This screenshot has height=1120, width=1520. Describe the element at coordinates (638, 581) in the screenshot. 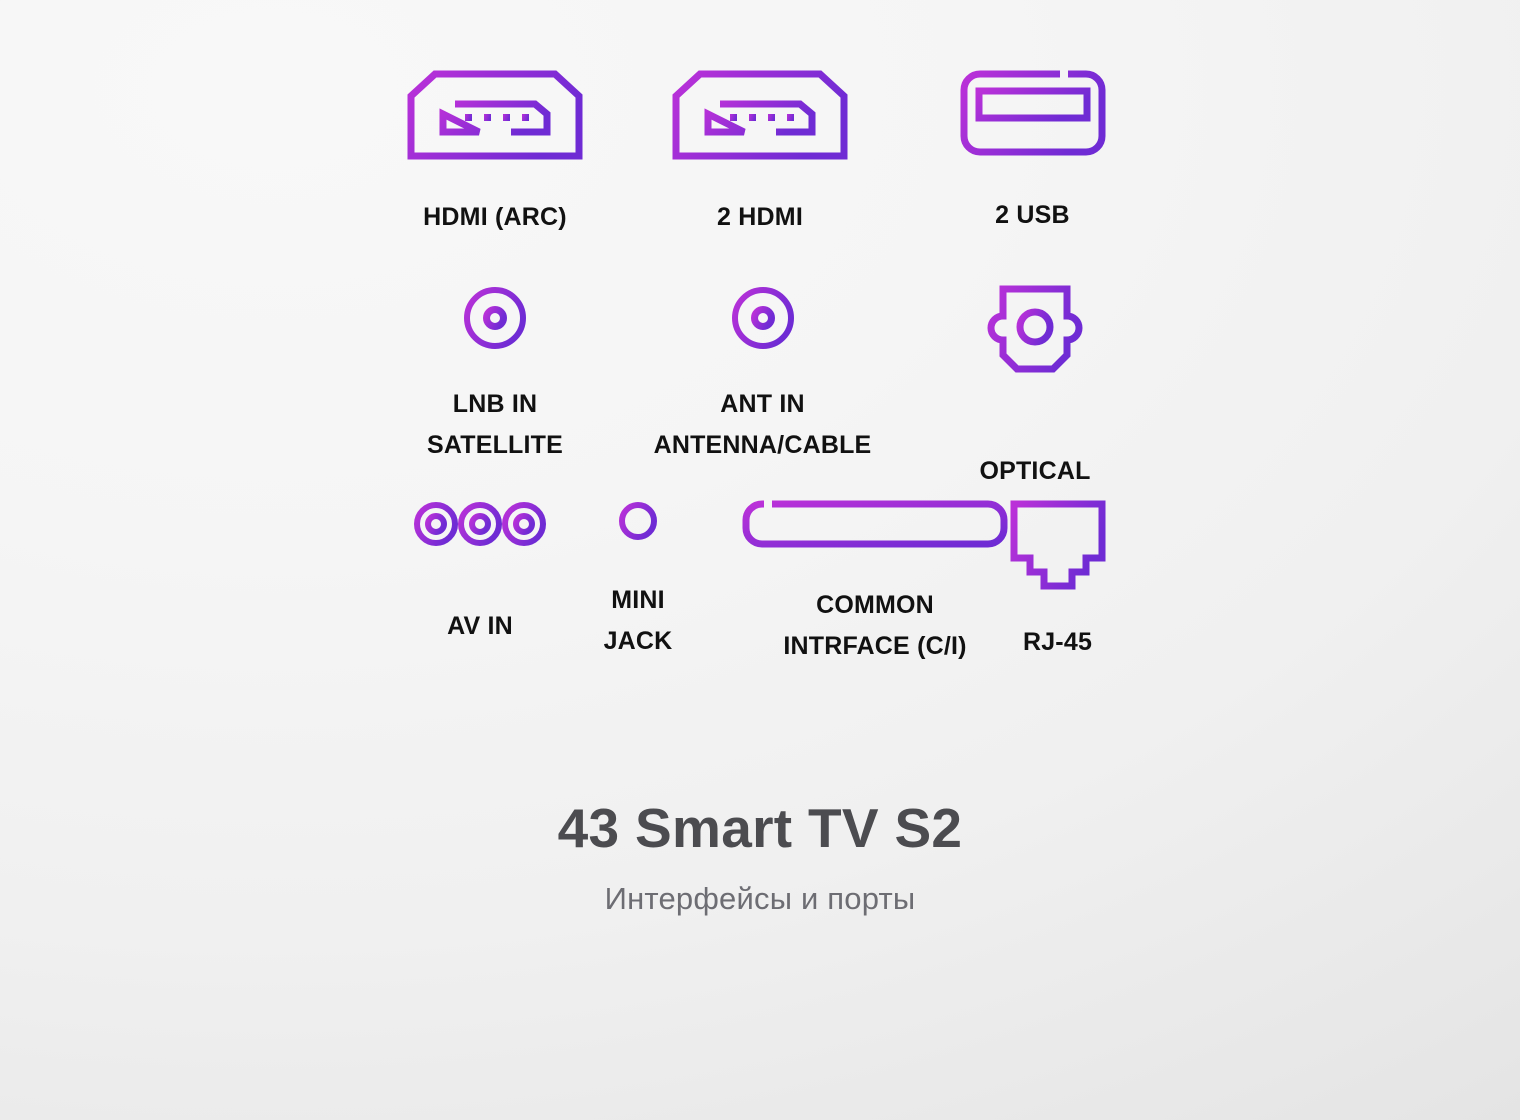

I see `port-group-mini-jack: MINI JACK` at that location.